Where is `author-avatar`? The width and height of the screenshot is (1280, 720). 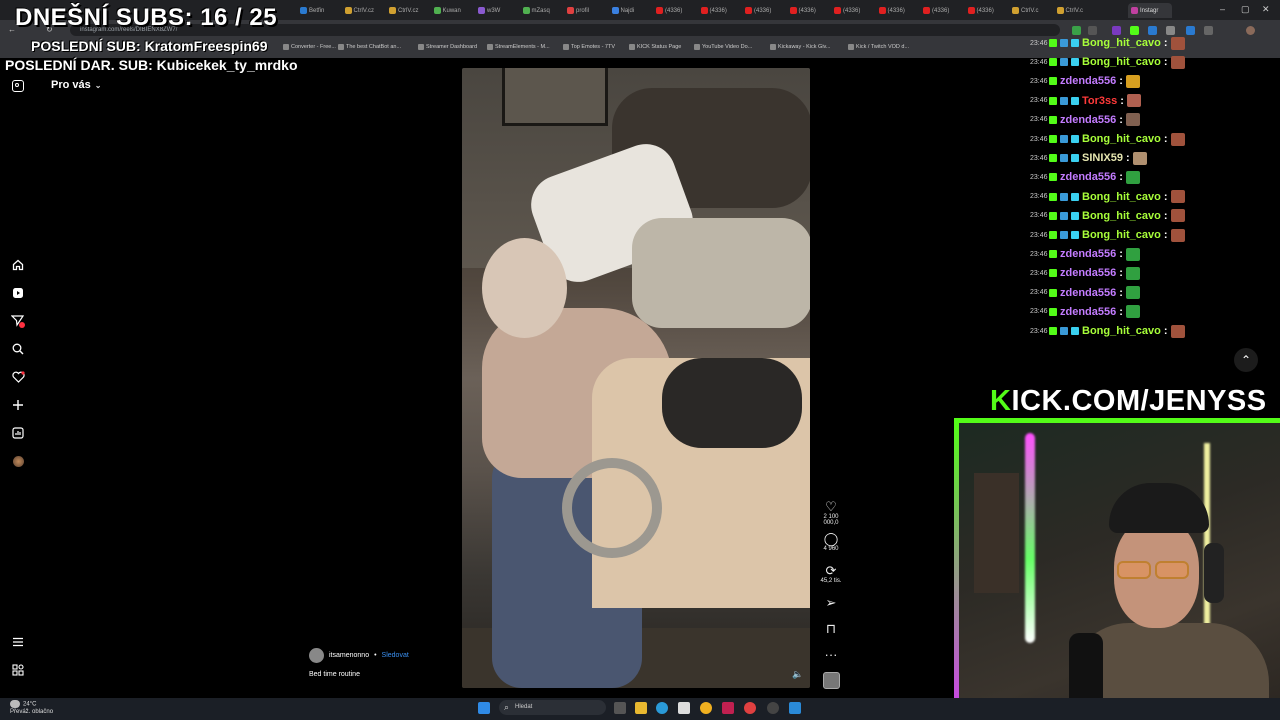
author-avatar is located at coordinates (316, 655).